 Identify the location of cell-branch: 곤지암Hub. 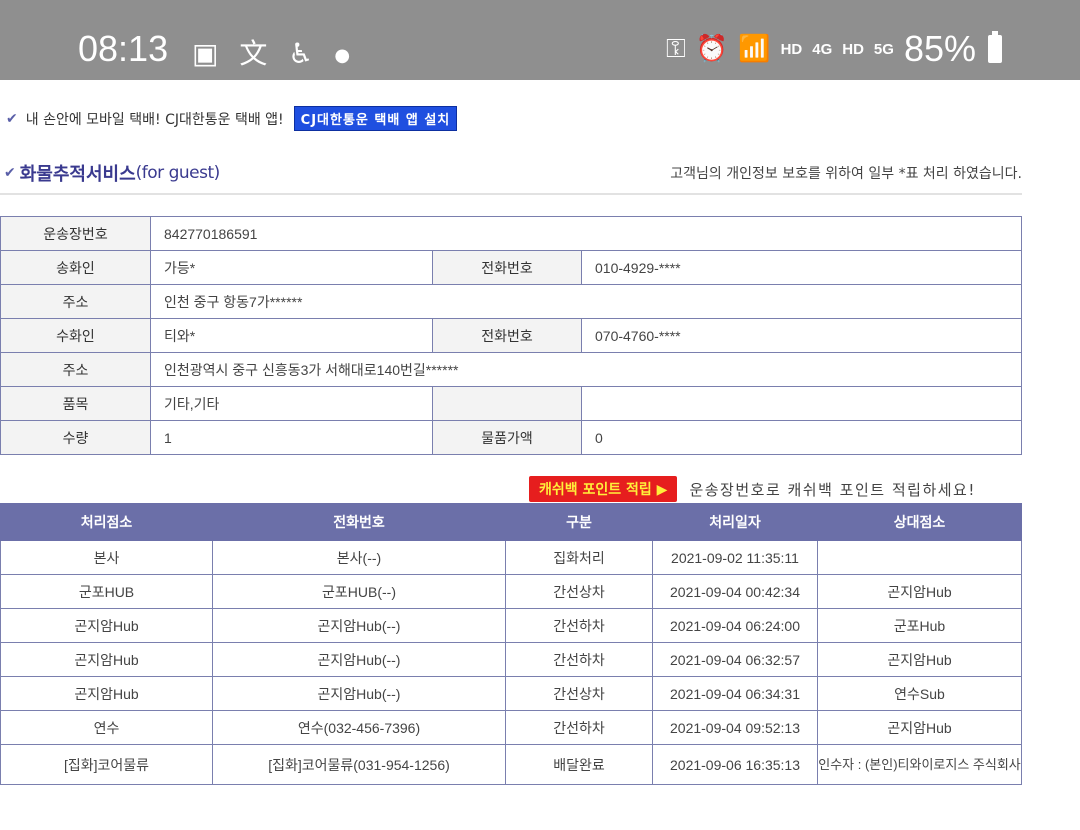
(106, 693).